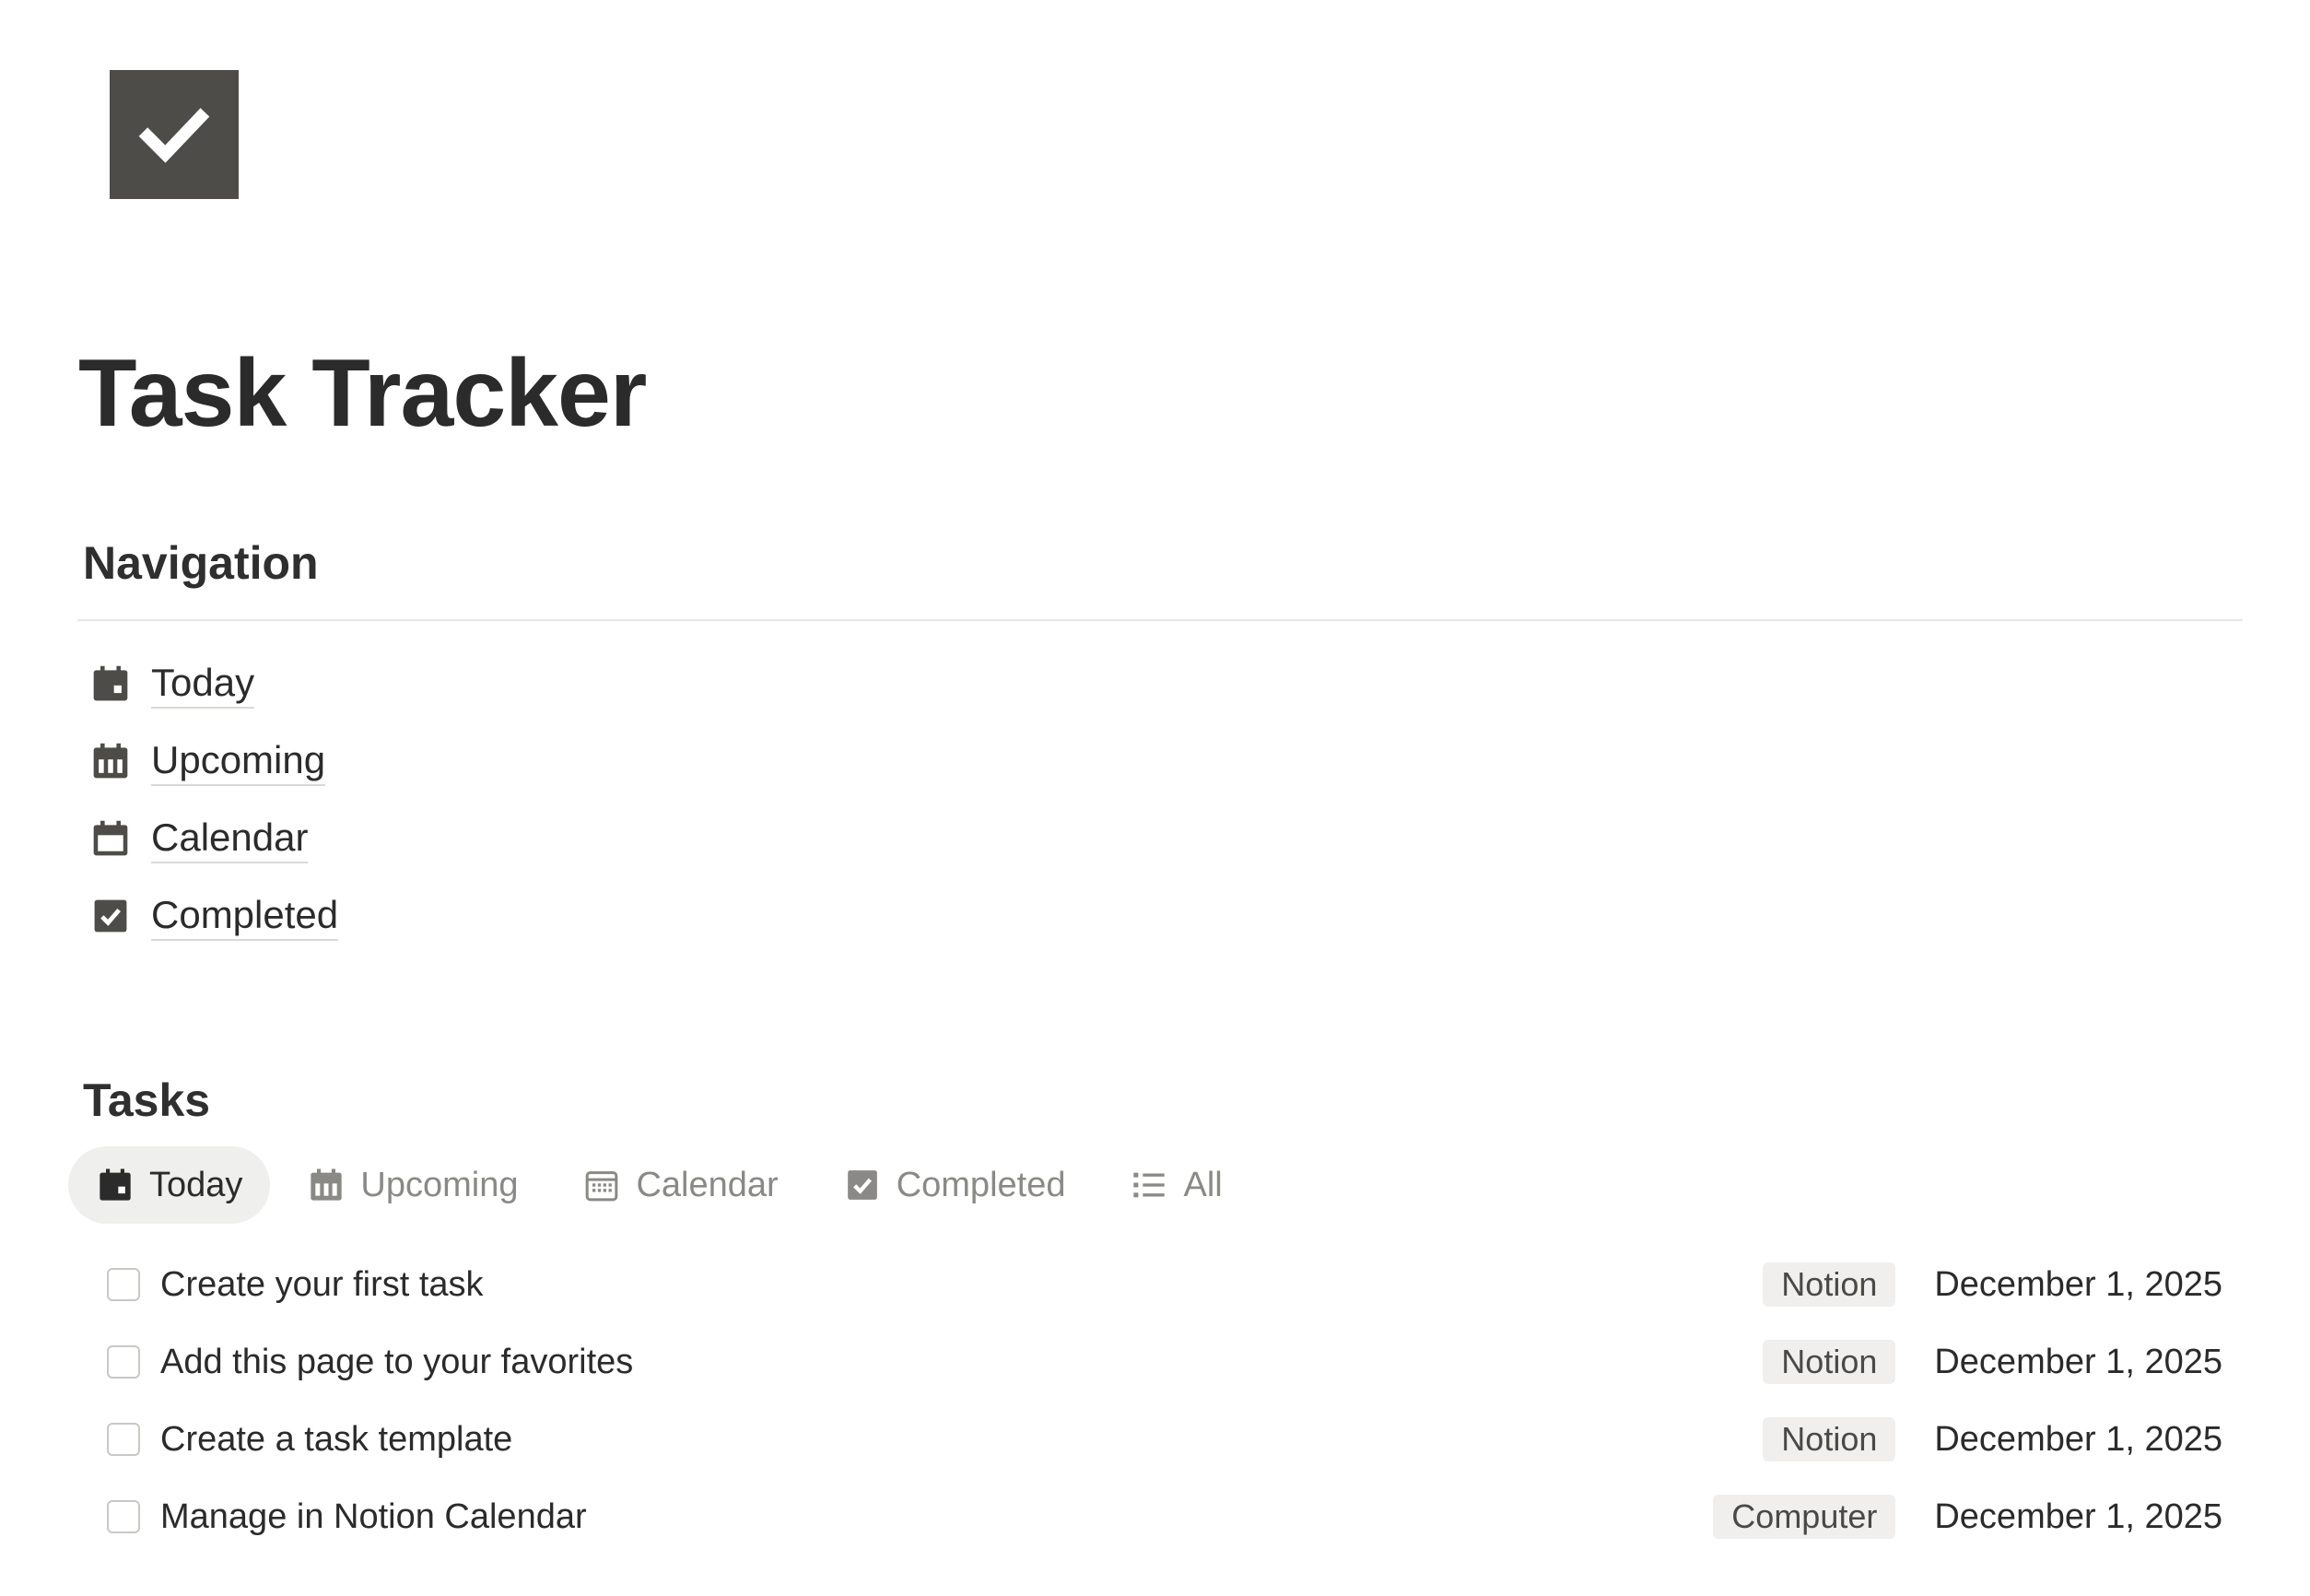  I want to click on task-title: Manage in Notion Calendar, so click(373, 1517).